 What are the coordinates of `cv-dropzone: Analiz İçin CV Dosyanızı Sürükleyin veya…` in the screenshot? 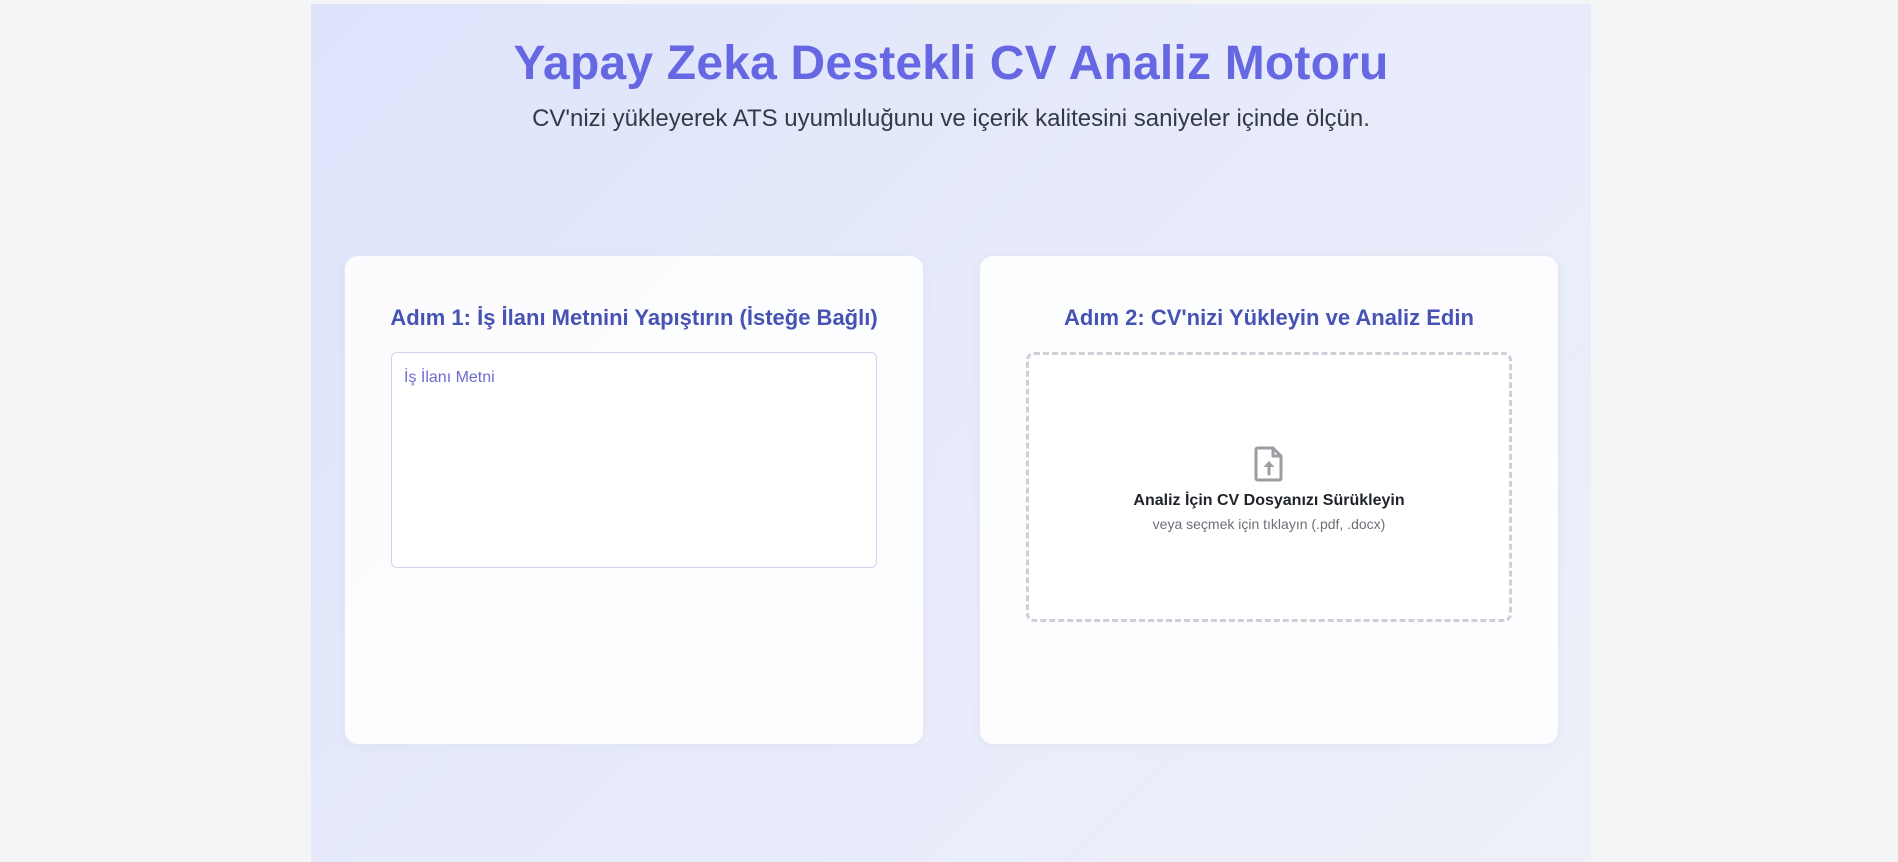 It's located at (1269, 487).